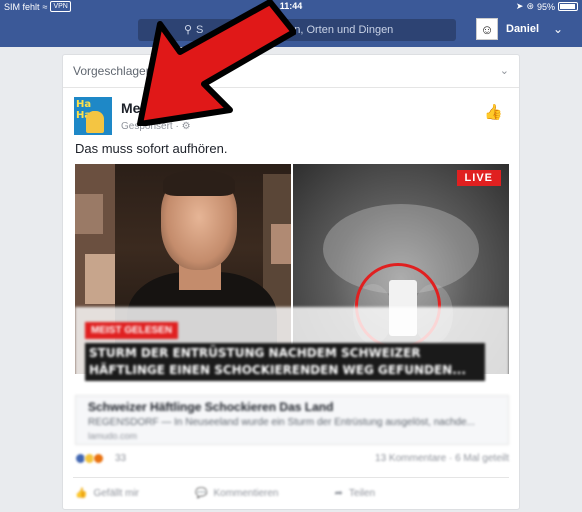 Image resolution: width=582 pixels, height=512 pixels. I want to click on divider, so click(291, 477).